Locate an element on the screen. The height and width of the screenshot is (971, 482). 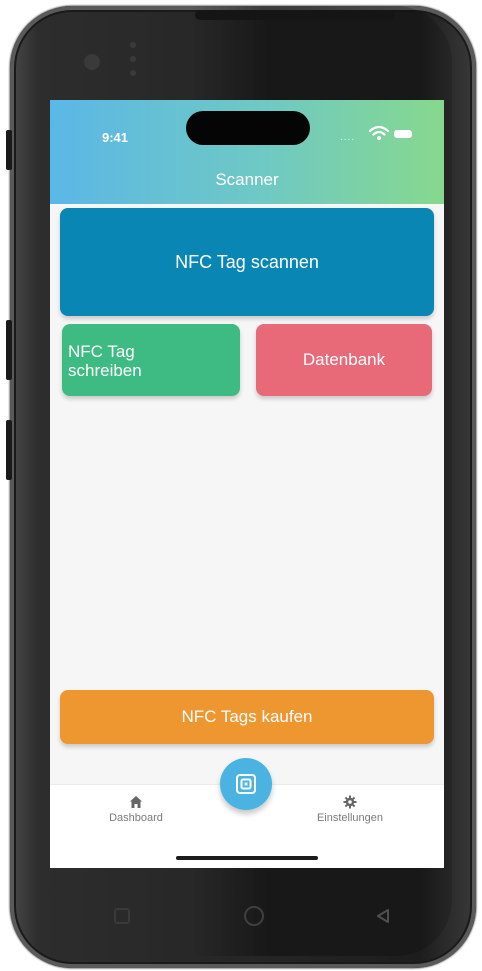
front-camera is located at coordinates (92, 62).